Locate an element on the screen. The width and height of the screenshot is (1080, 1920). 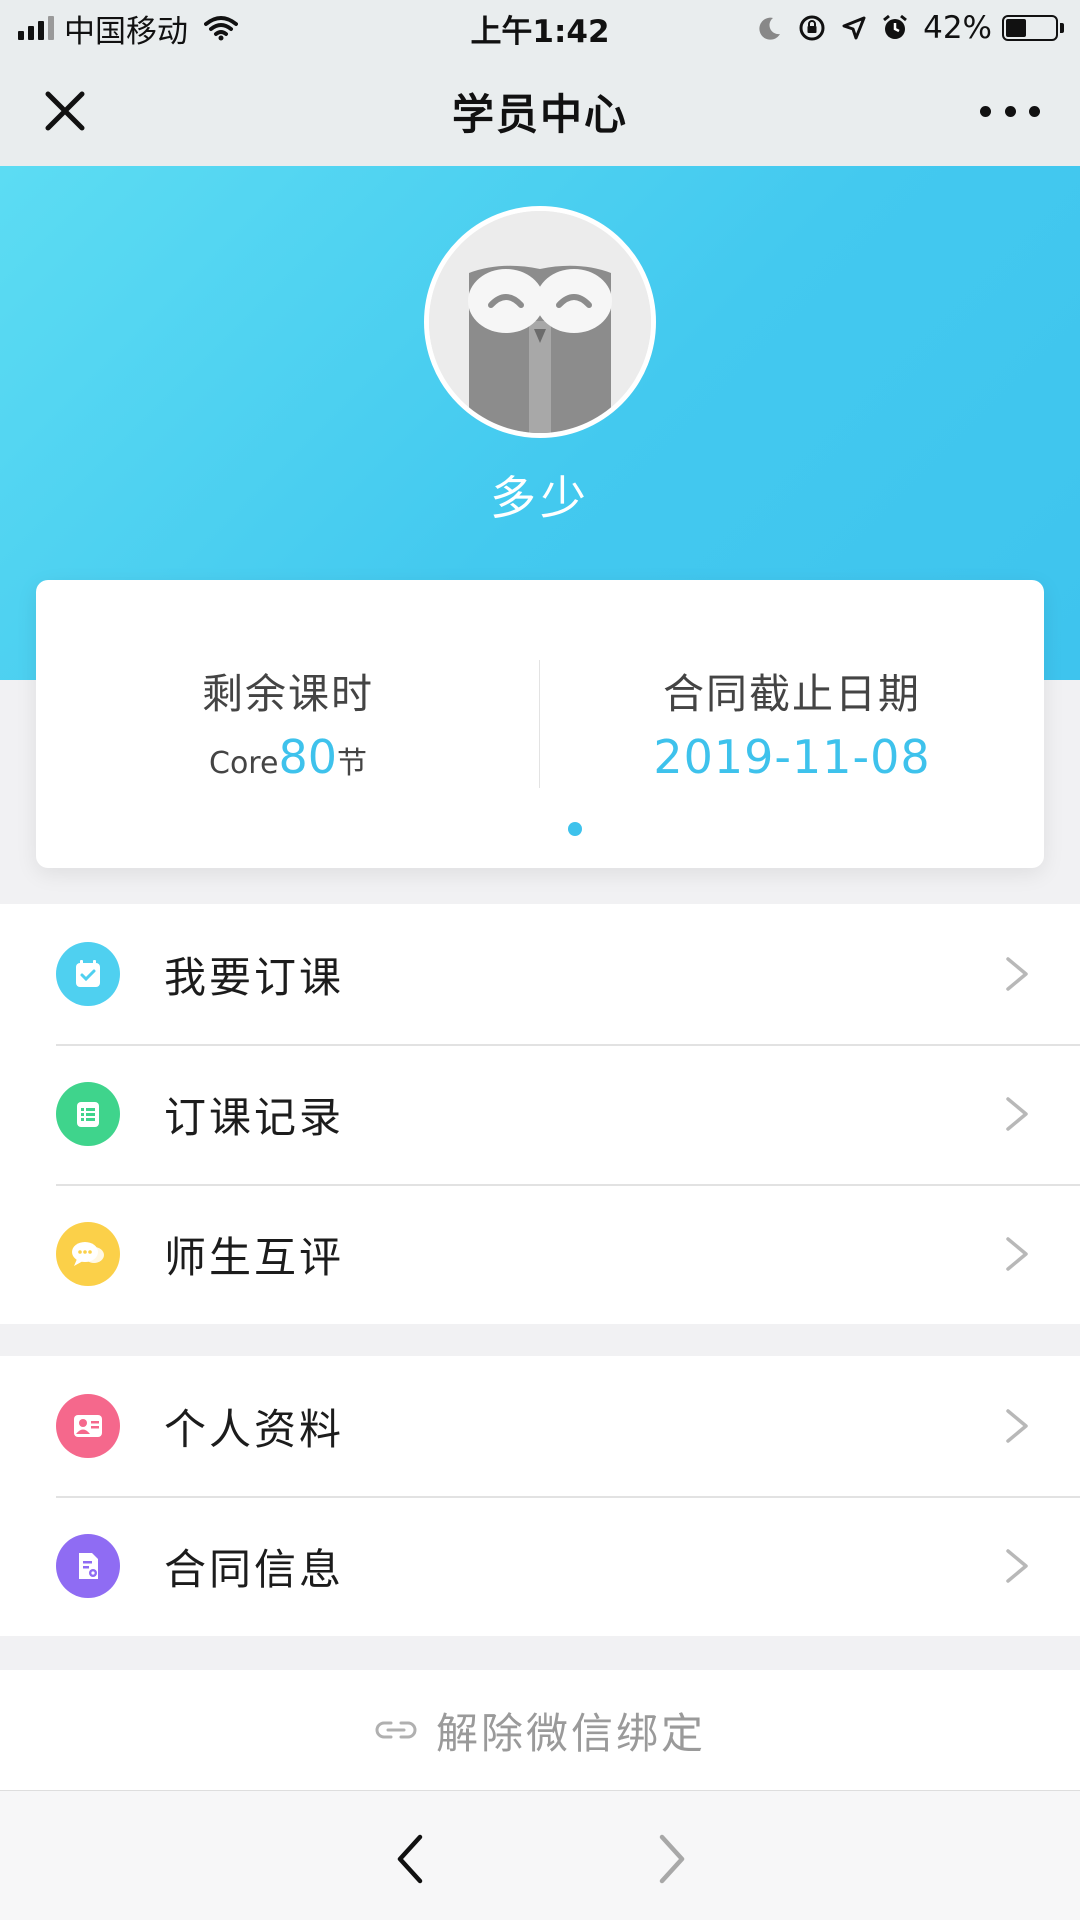
menu-item-mutual-review: 师生互评 is located at coordinates (540, 1254).